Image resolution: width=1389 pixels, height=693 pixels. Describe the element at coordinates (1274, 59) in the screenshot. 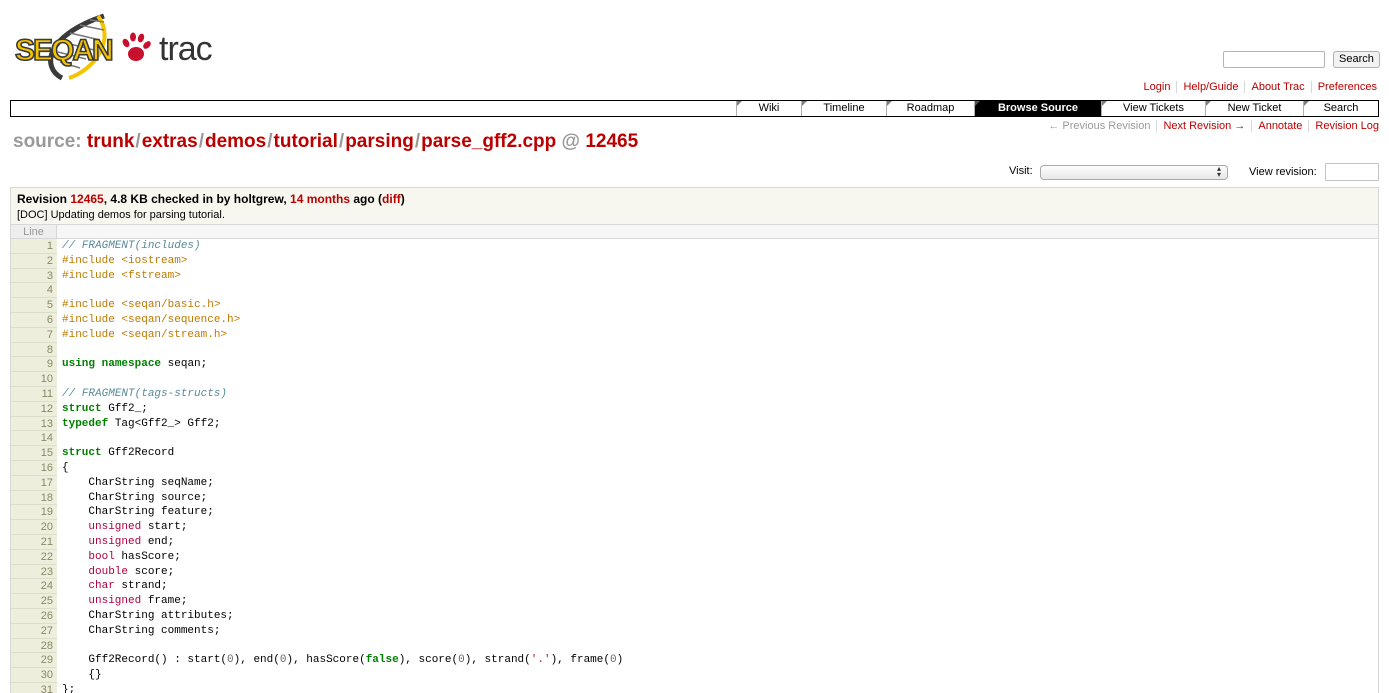

I see `search-input` at that location.